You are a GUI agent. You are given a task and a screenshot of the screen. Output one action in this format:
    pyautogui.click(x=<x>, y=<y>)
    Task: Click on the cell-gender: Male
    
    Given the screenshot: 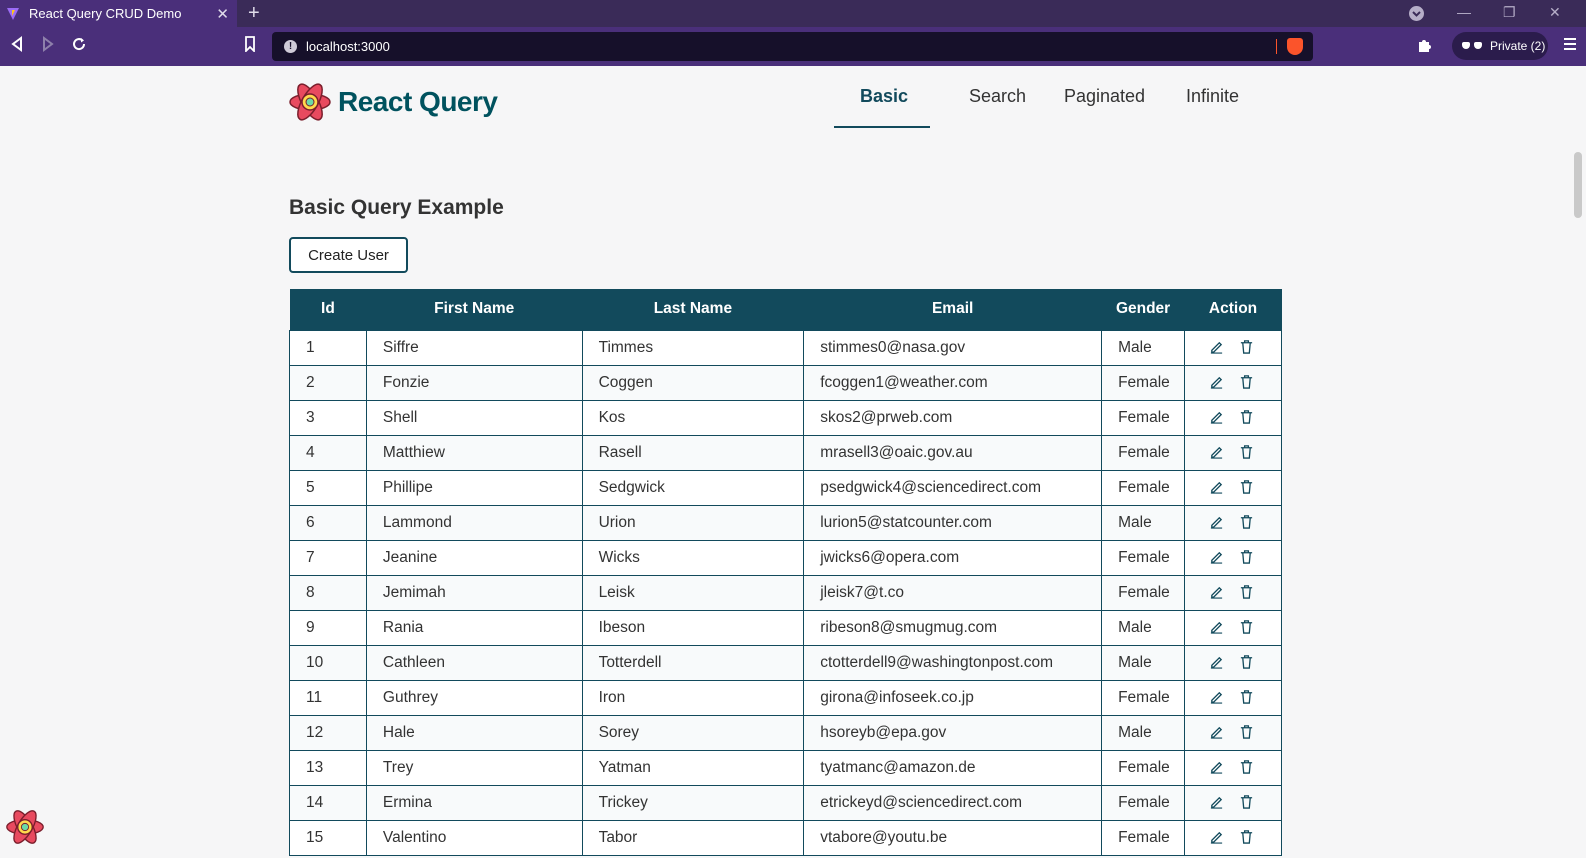 What is the action you would take?
    pyautogui.click(x=1143, y=627)
    